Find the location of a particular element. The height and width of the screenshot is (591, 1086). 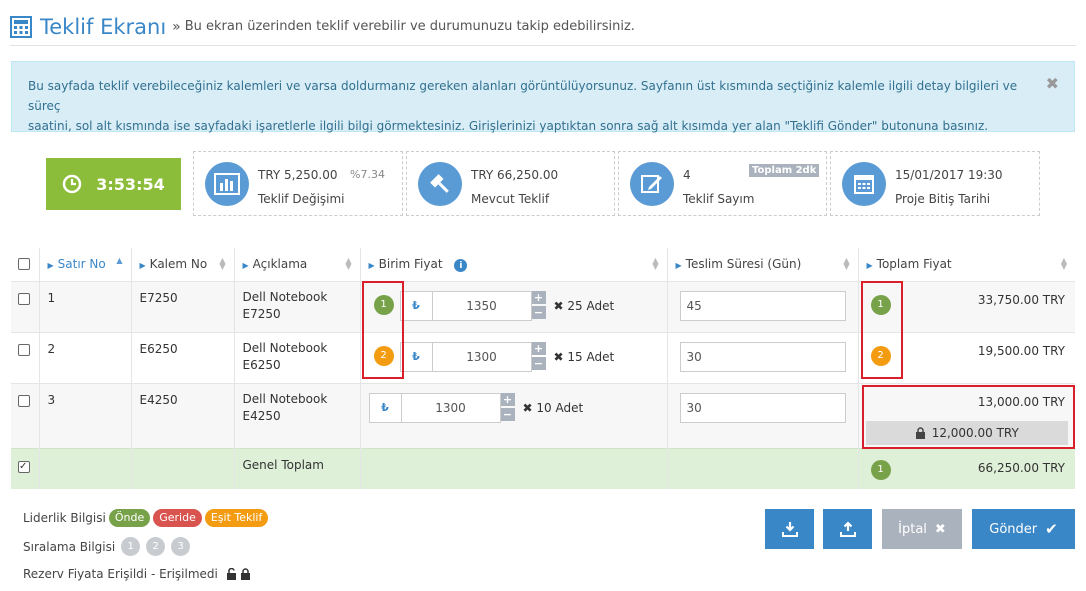

delivery-cell: 30 is located at coordinates (763, 415).